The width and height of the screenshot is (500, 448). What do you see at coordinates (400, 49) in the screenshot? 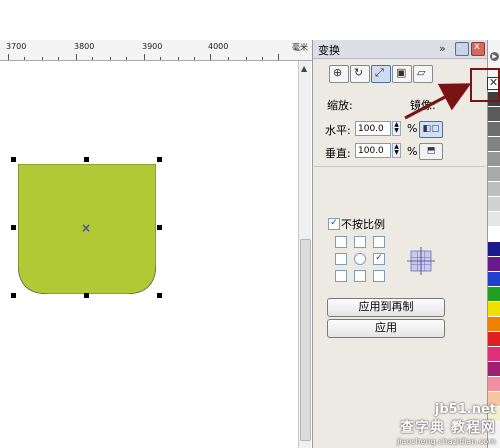
I see `docker-title-bar: 变换 » - x` at bounding box center [400, 49].